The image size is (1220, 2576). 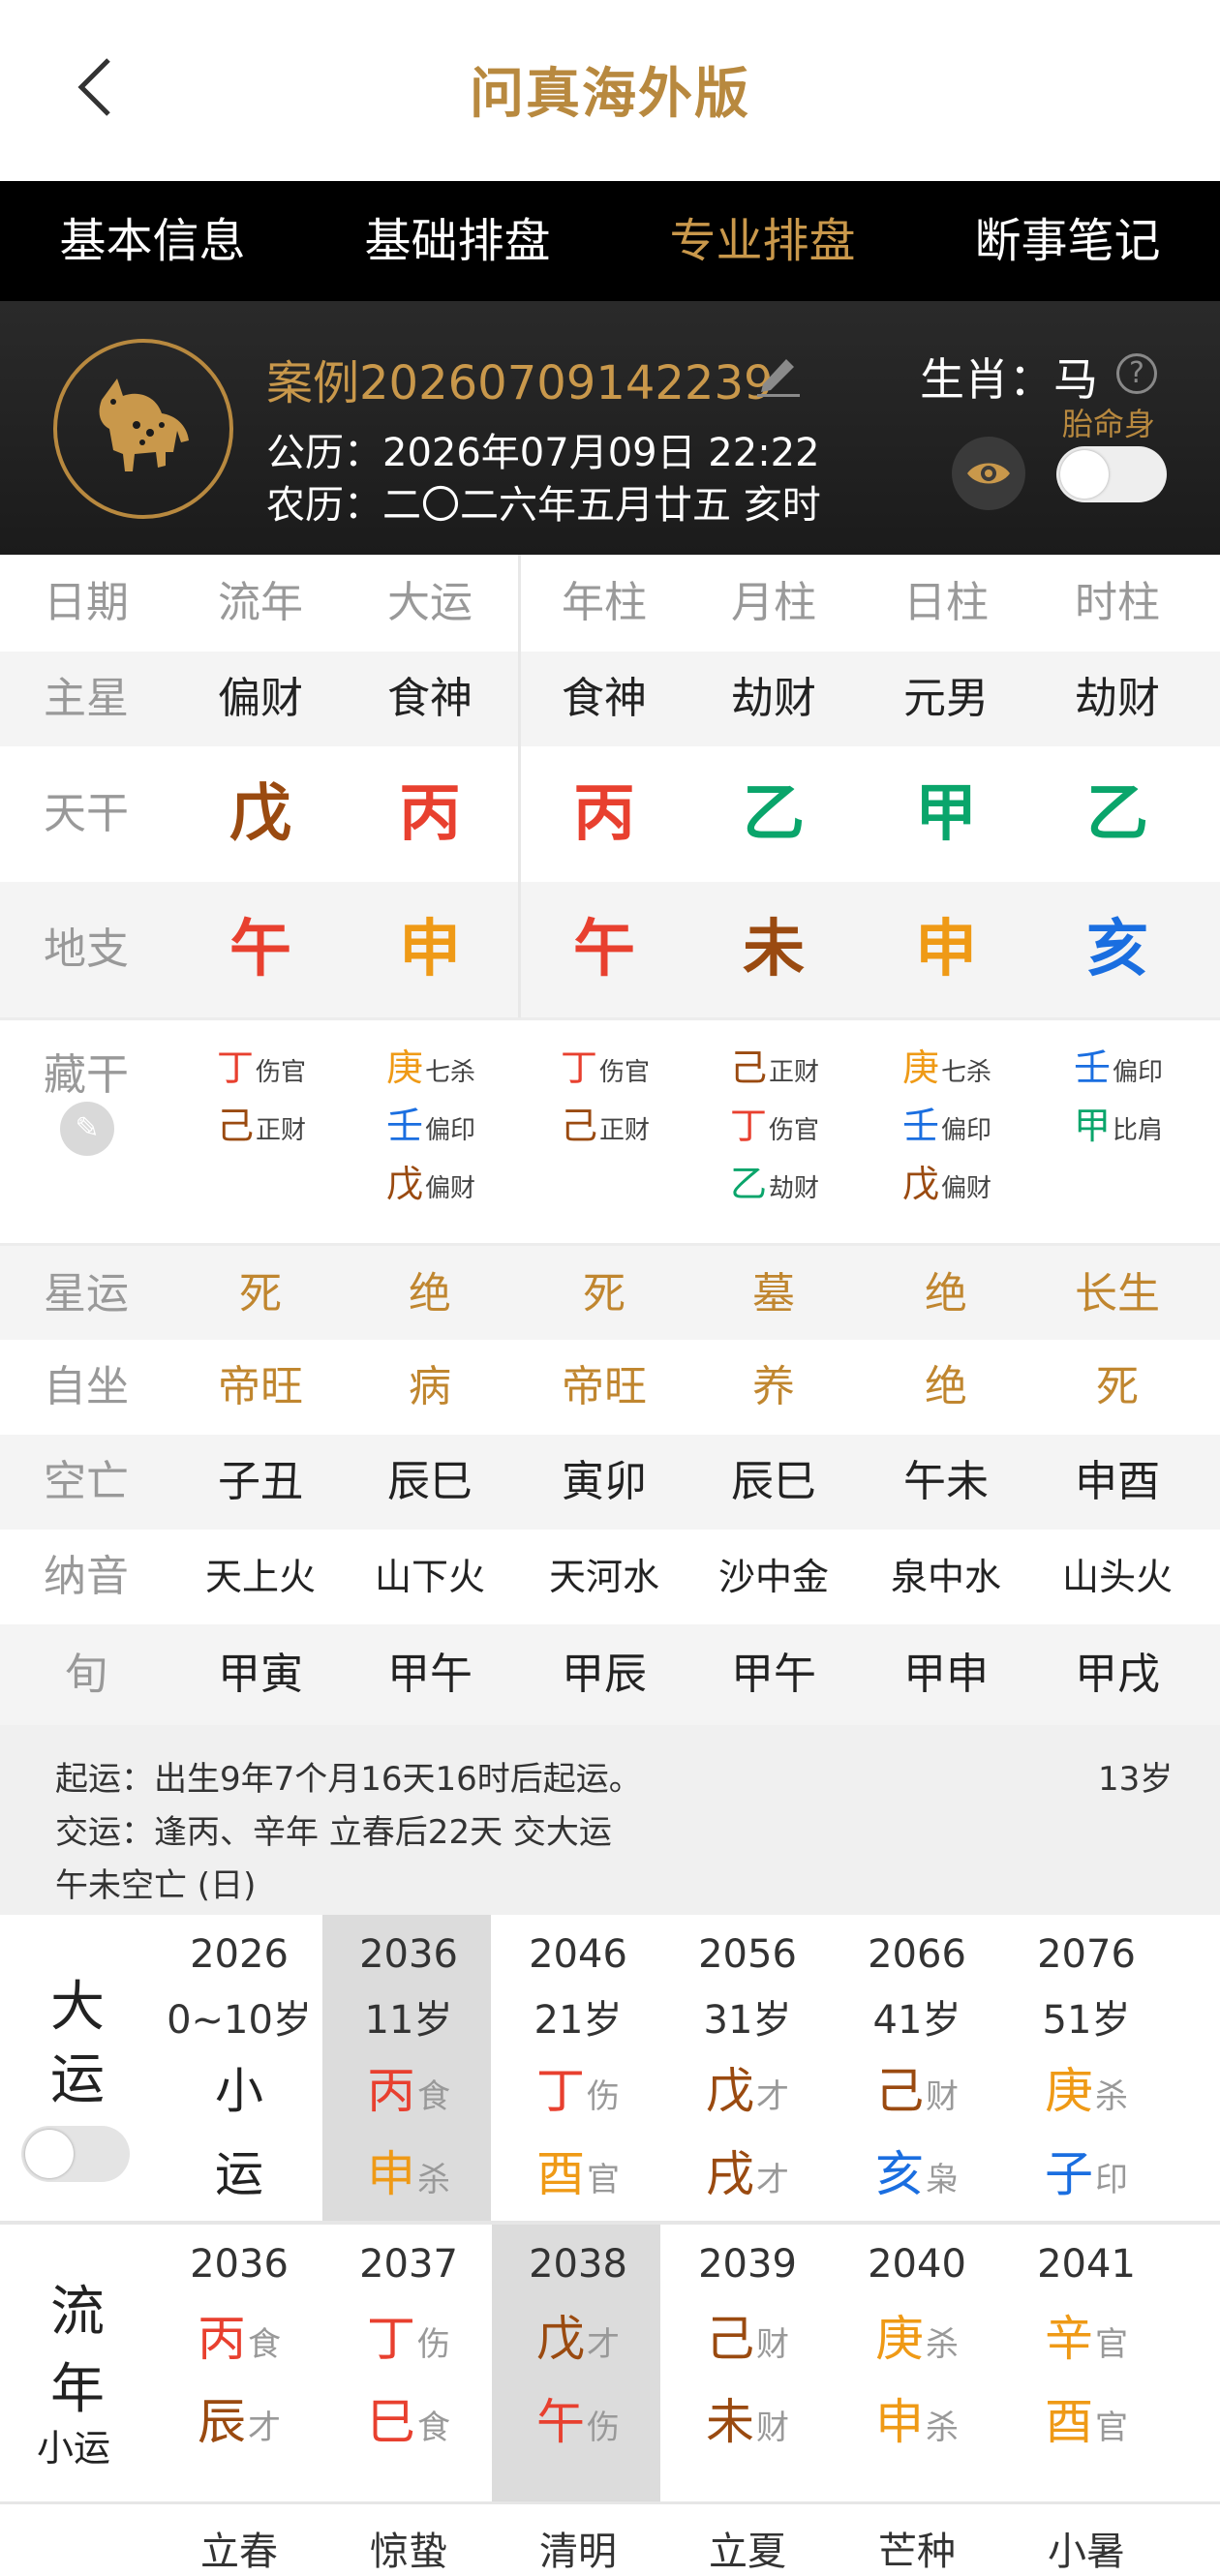 I want to click on tab-basic-info: 基本信息, so click(x=152, y=241).